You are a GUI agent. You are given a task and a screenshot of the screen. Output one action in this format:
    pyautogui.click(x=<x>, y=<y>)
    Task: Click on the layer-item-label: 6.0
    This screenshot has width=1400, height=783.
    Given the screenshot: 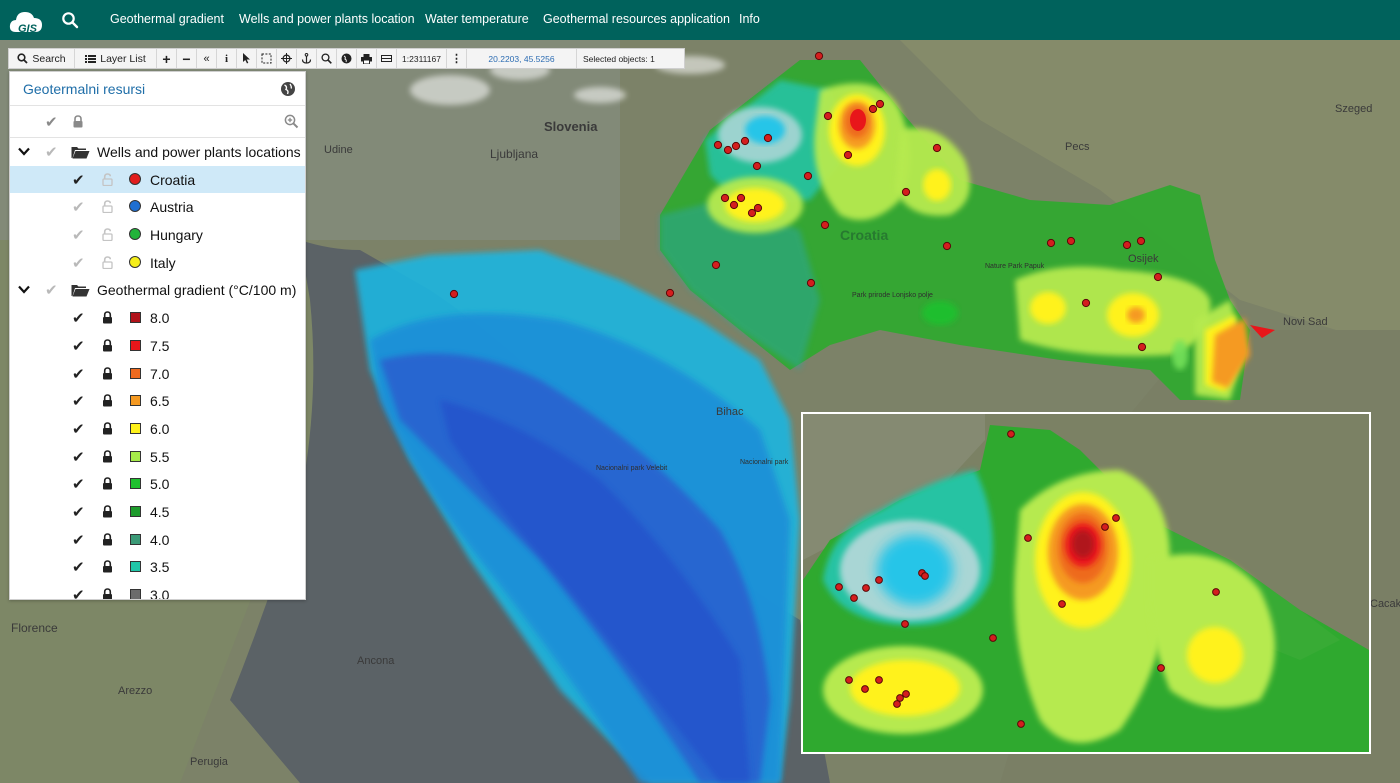 What is the action you would take?
    pyautogui.click(x=160, y=428)
    